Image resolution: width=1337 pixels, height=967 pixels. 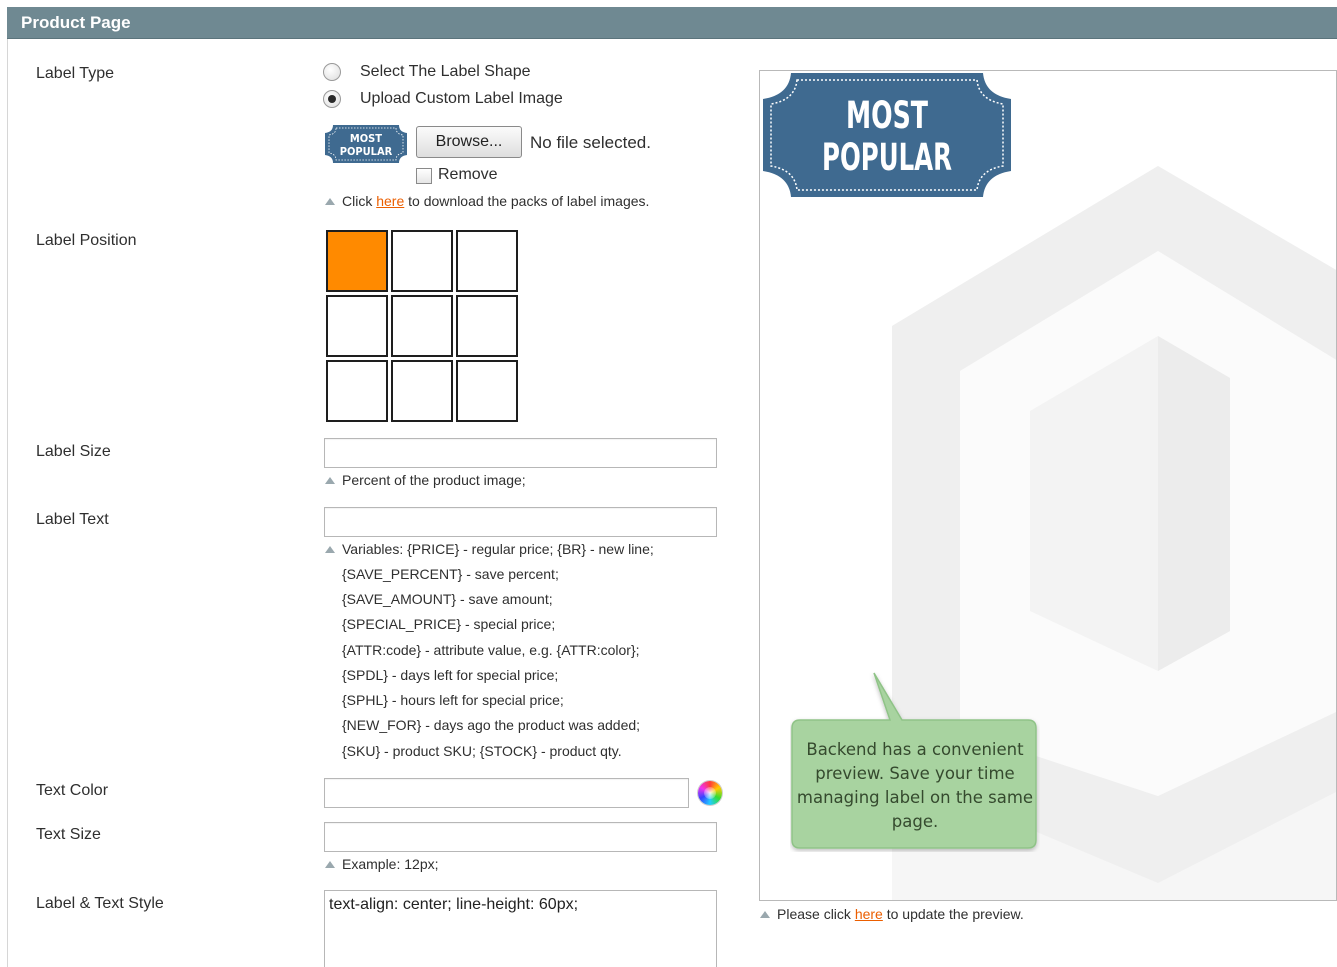 What do you see at coordinates (100, 903) in the screenshot?
I see `label-text-style-label: Label & Text Style` at bounding box center [100, 903].